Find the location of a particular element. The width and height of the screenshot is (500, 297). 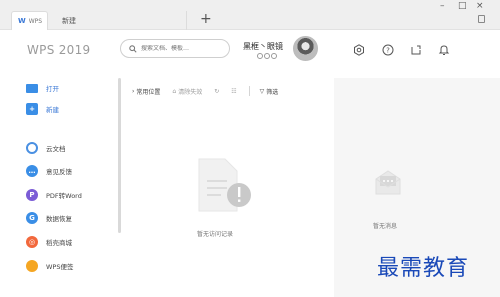

common-location-label: 常用位置 is located at coordinates (148, 92).